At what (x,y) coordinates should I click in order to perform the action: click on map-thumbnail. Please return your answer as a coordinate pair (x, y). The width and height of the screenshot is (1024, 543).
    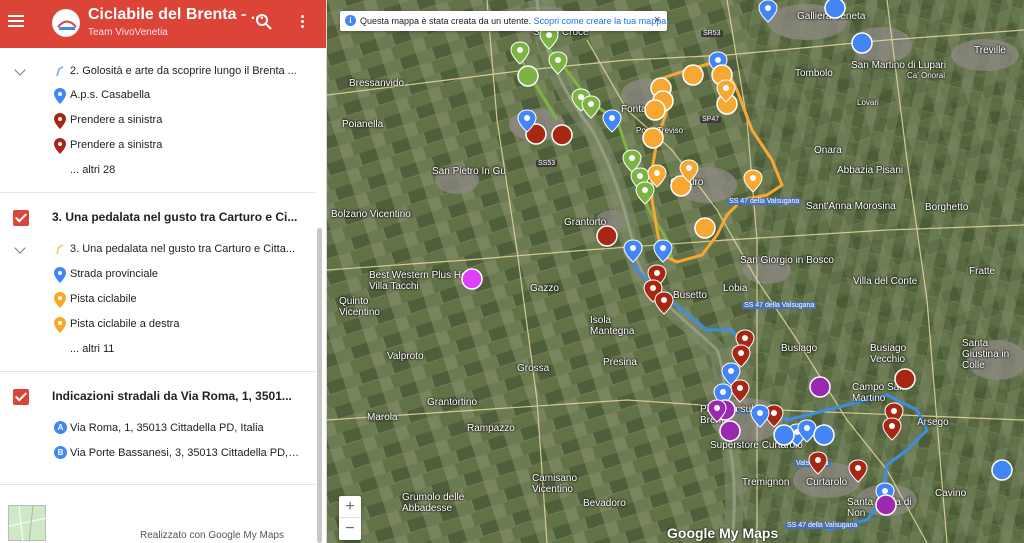
    Looking at the image, I should click on (28, 524).